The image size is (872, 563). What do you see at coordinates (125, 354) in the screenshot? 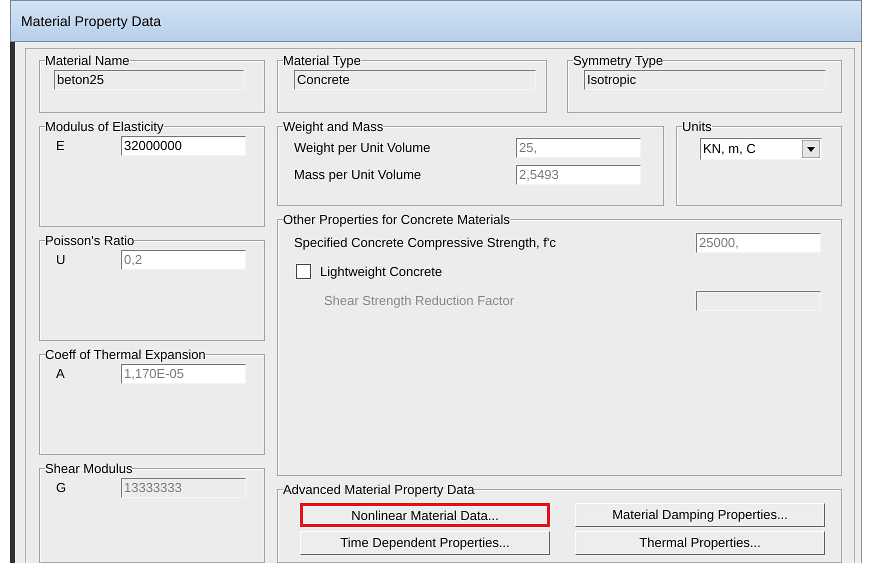
I see `group-title: Coeff of Thermal Expansion` at bounding box center [125, 354].